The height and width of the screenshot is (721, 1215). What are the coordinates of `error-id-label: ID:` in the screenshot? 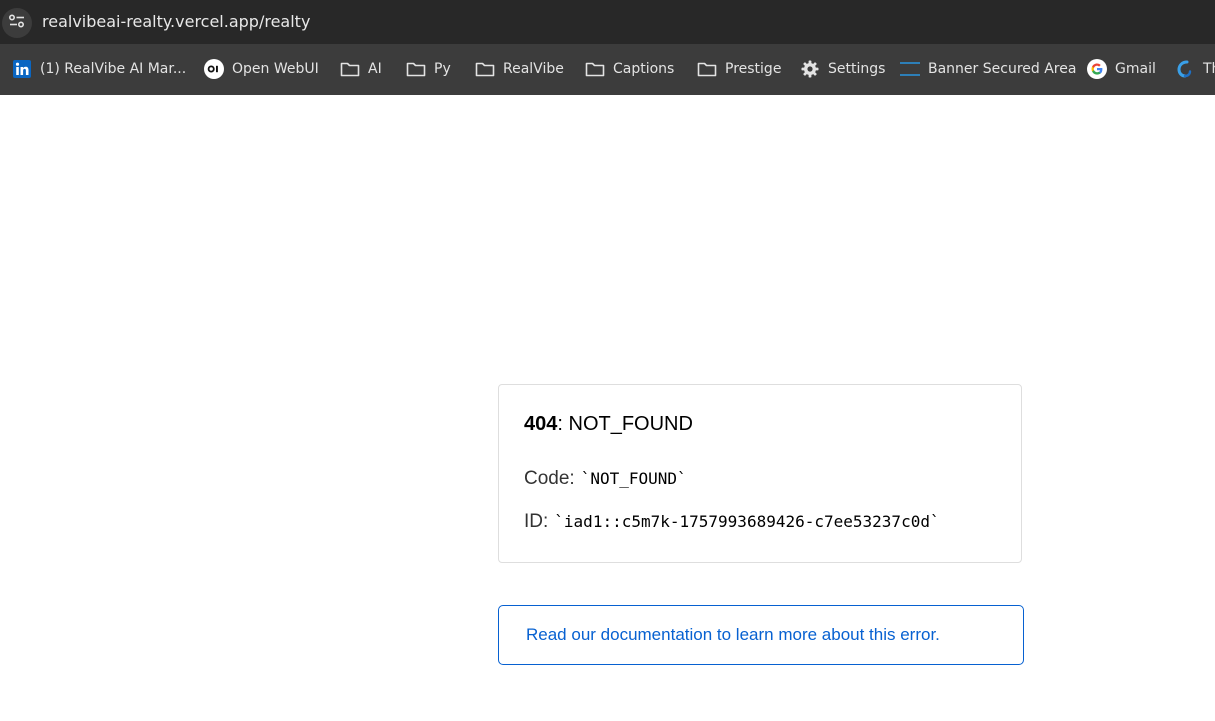 It's located at (536, 521).